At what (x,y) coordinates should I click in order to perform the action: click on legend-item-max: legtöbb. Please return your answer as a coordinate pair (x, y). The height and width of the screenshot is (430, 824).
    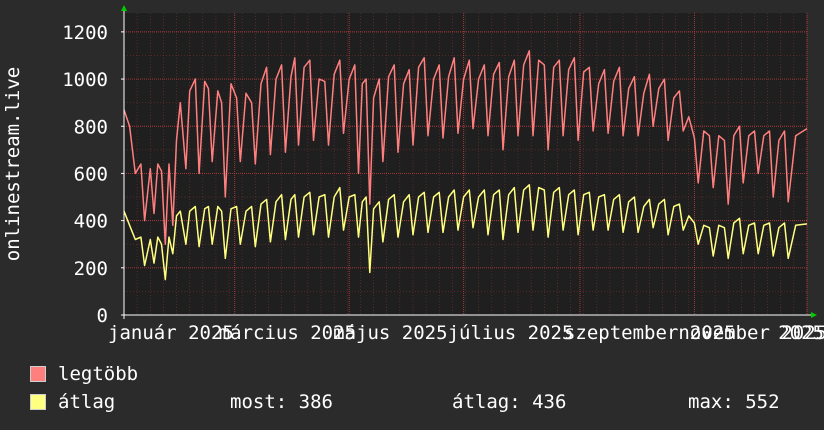
    Looking at the image, I should click on (84, 374).